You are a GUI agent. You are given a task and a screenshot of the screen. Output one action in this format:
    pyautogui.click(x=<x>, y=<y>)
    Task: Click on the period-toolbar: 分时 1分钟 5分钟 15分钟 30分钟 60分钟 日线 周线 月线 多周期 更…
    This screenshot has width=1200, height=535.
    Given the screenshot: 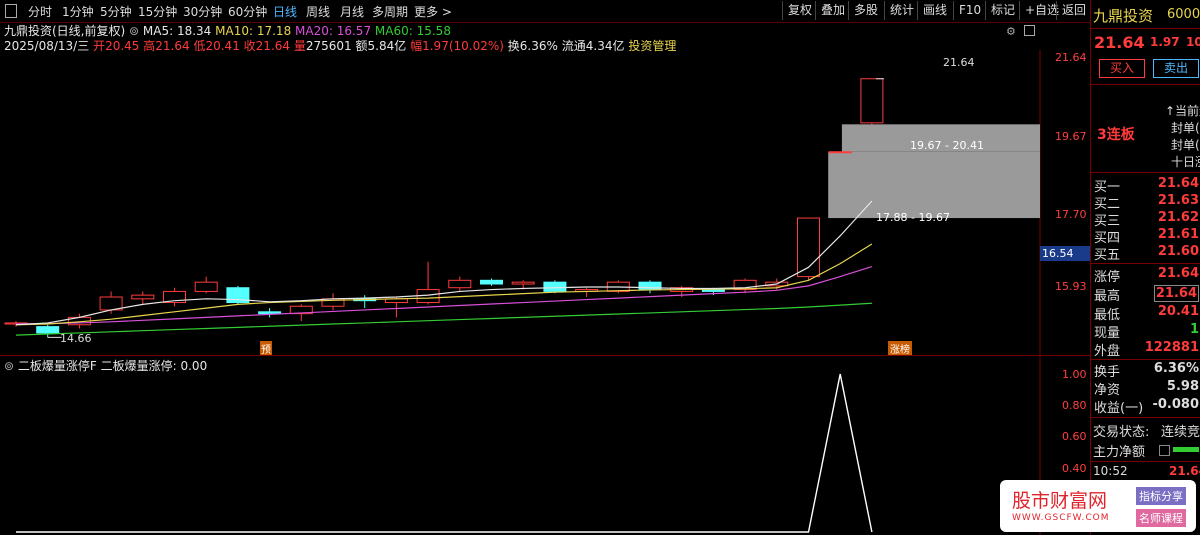 What is the action you would take?
    pyautogui.click(x=545, y=11)
    